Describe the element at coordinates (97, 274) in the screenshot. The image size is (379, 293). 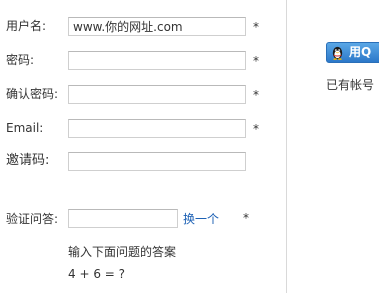
I see `verify-question-text: 4 + 6 = ?` at that location.